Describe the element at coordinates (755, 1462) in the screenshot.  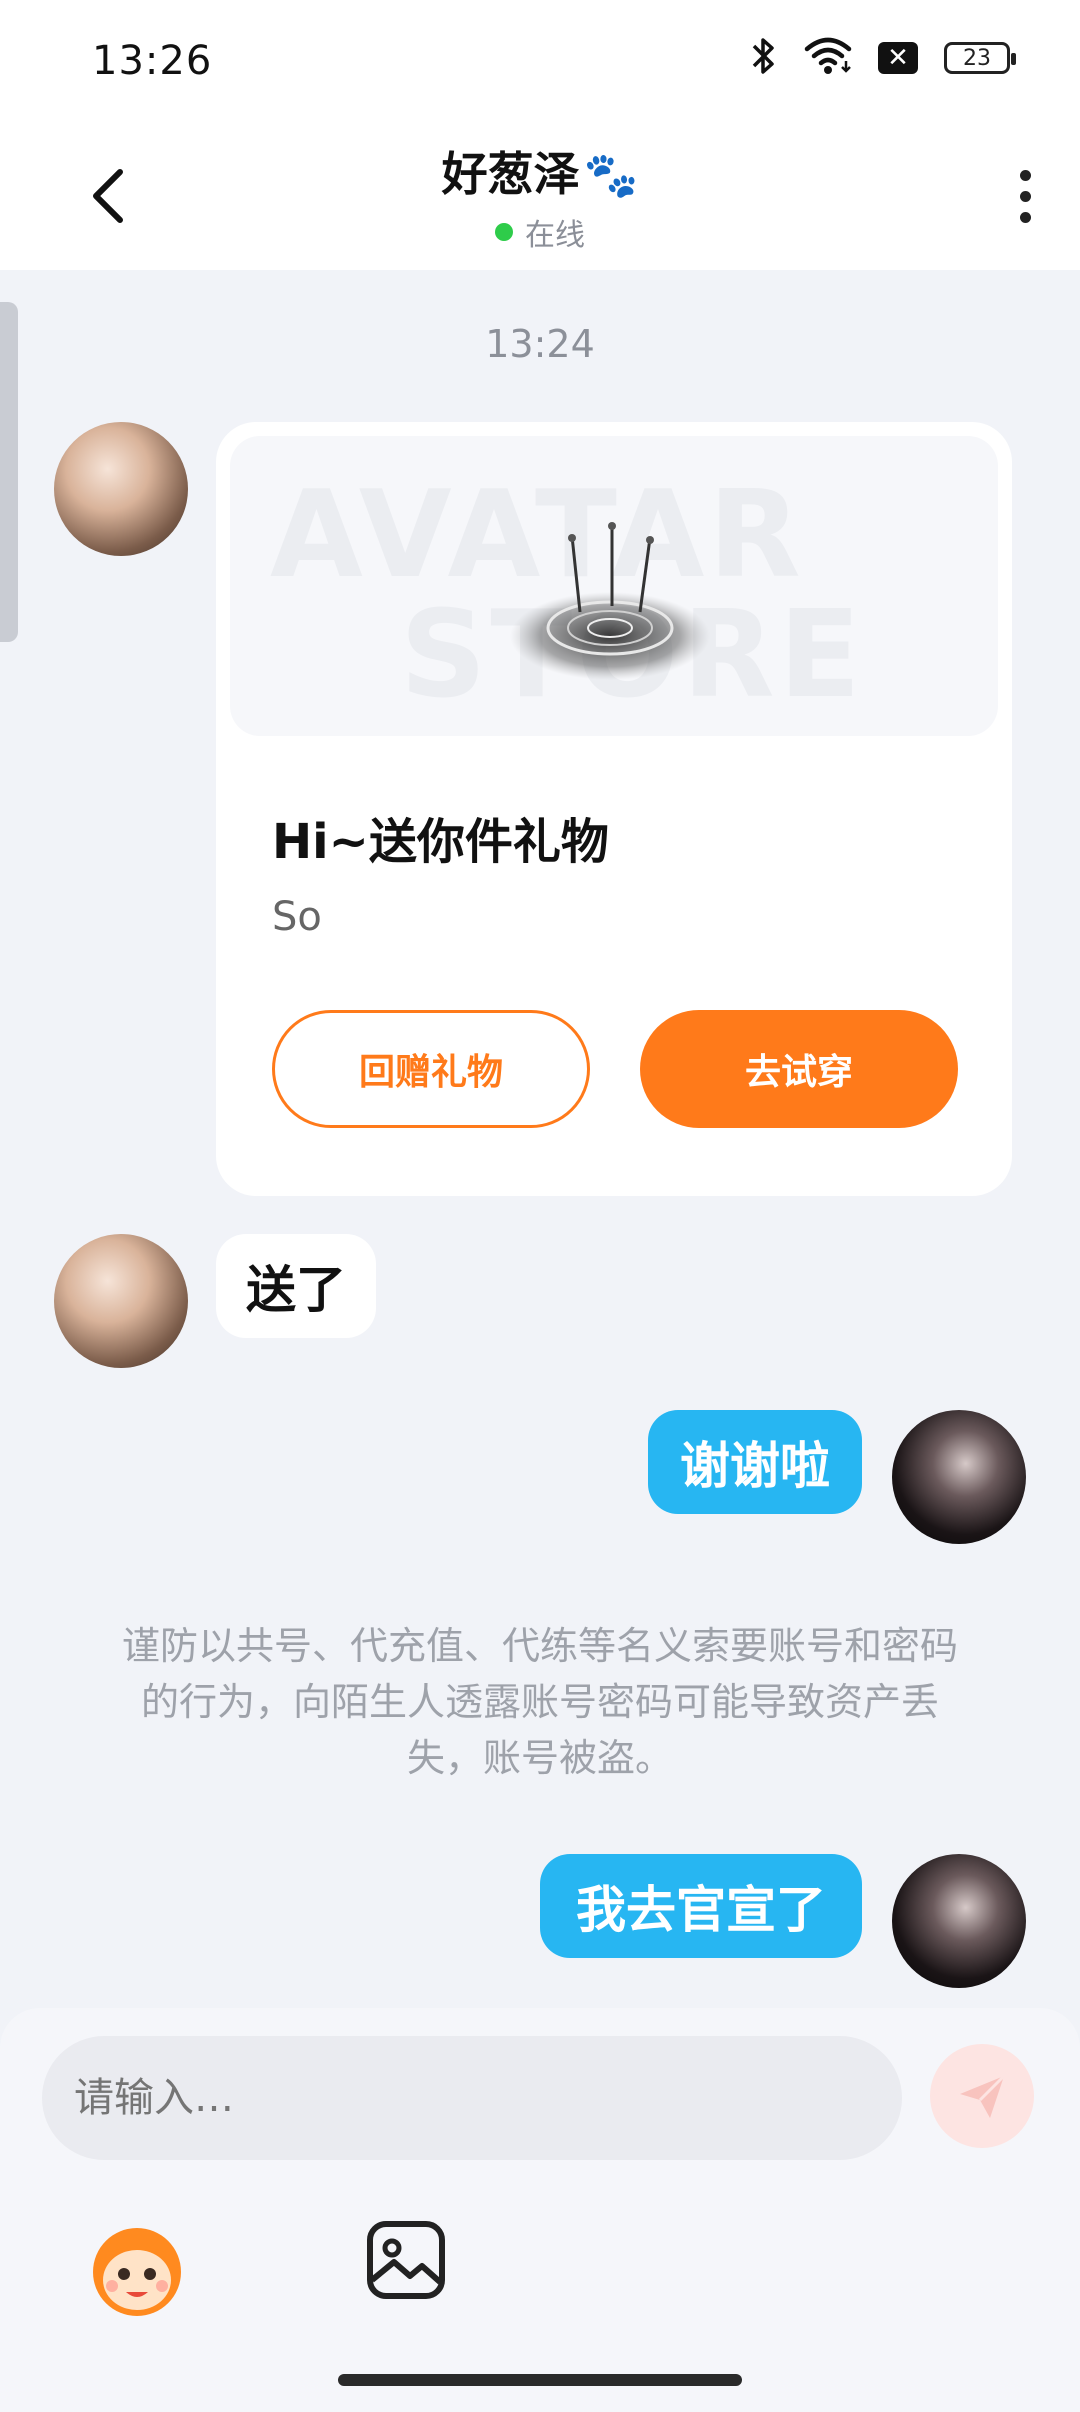
I see `message-bubble-sent: 谢谢啦` at that location.